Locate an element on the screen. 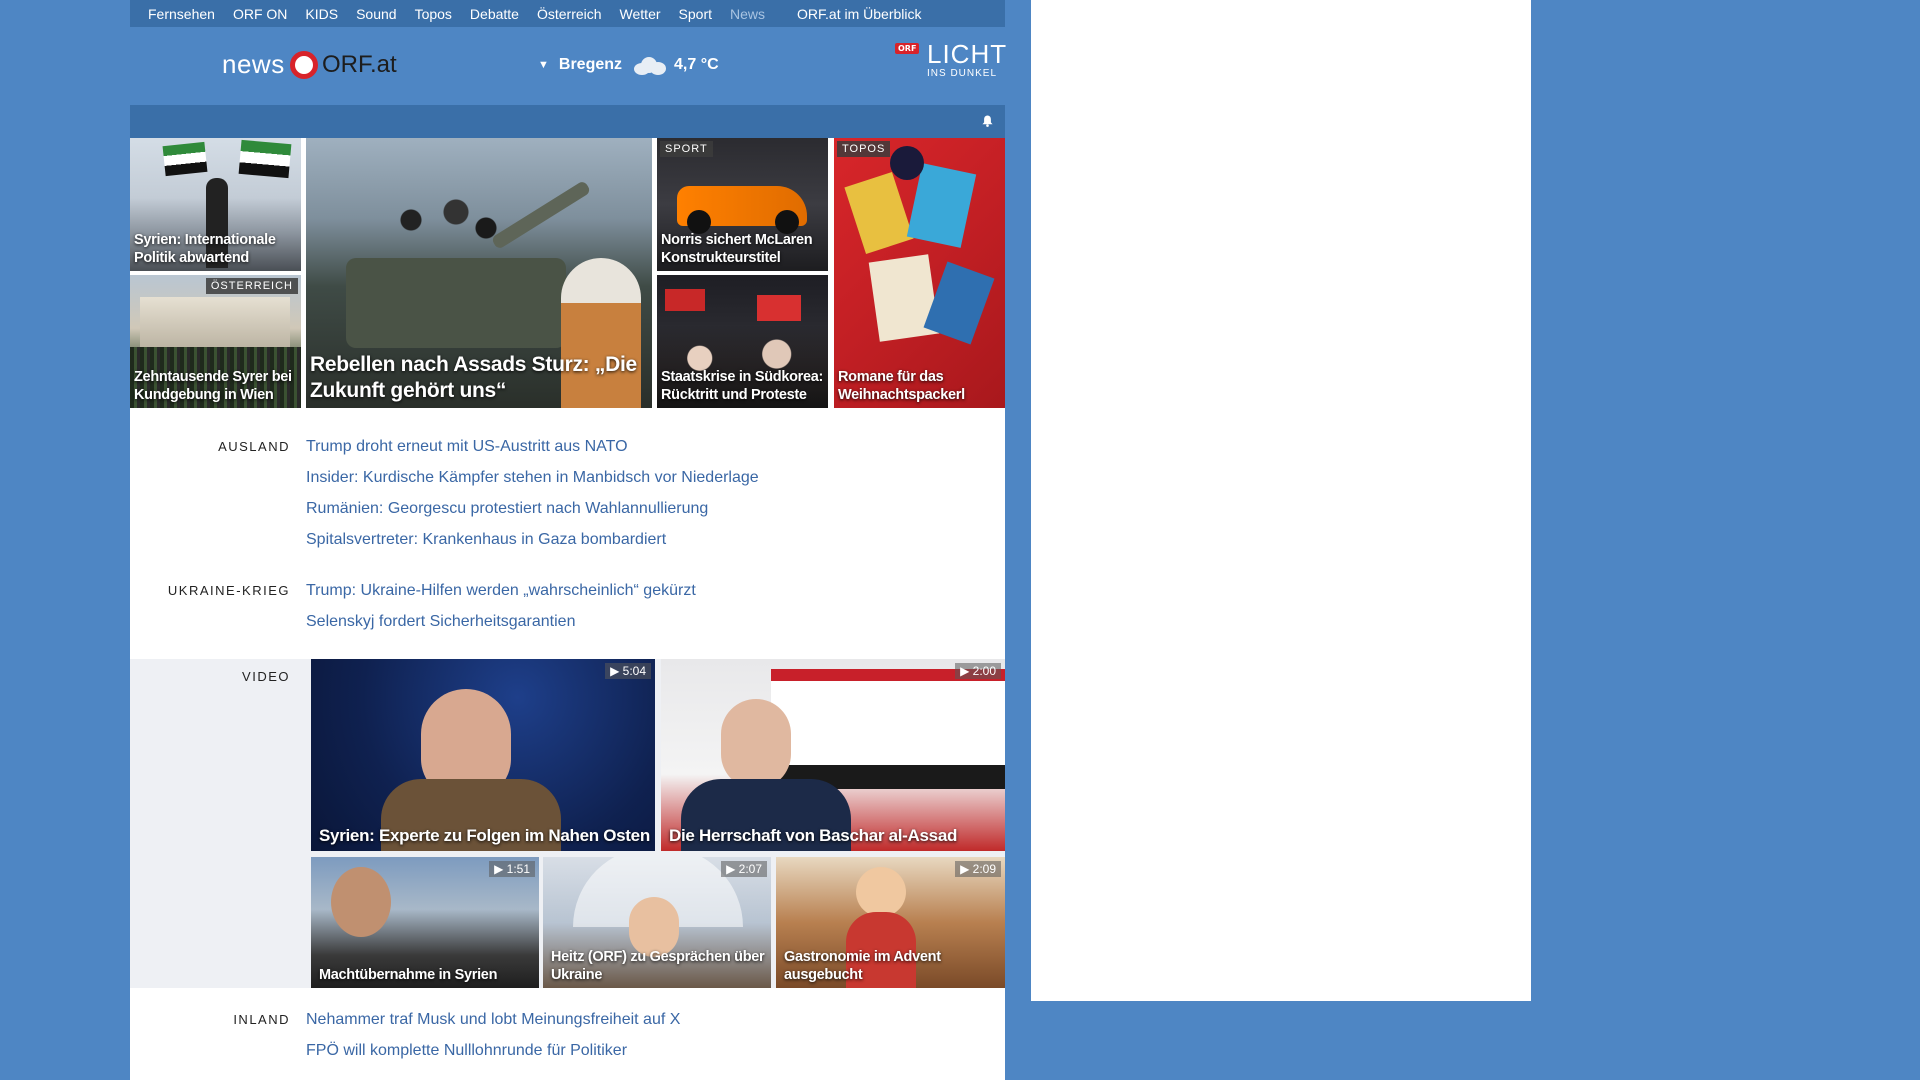 This screenshot has height=1080, width=1920. video-gastronomie-advent: ▶ 2:09 Gastronomie im Advent ausgebucht is located at coordinates (890, 922).